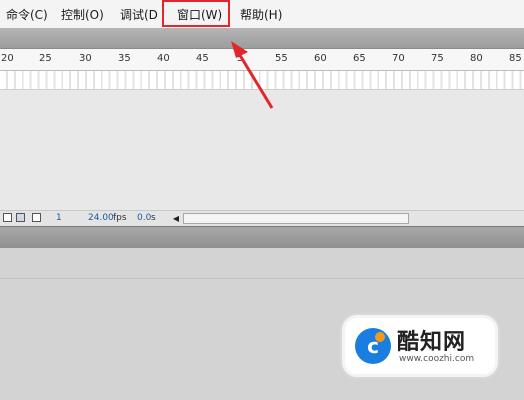 This screenshot has width=524, height=400. Describe the element at coordinates (373, 346) in the screenshot. I see `watermark-logo: c` at that location.